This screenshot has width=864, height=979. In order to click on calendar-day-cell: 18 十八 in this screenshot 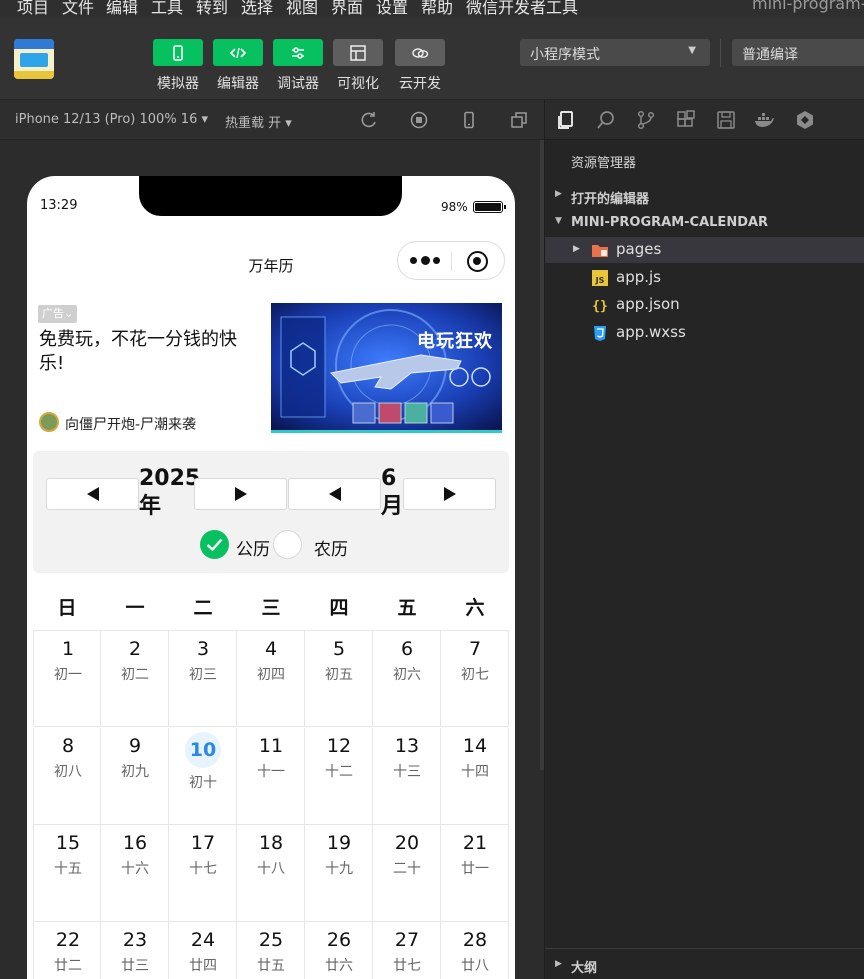, I will do `click(271, 873)`.